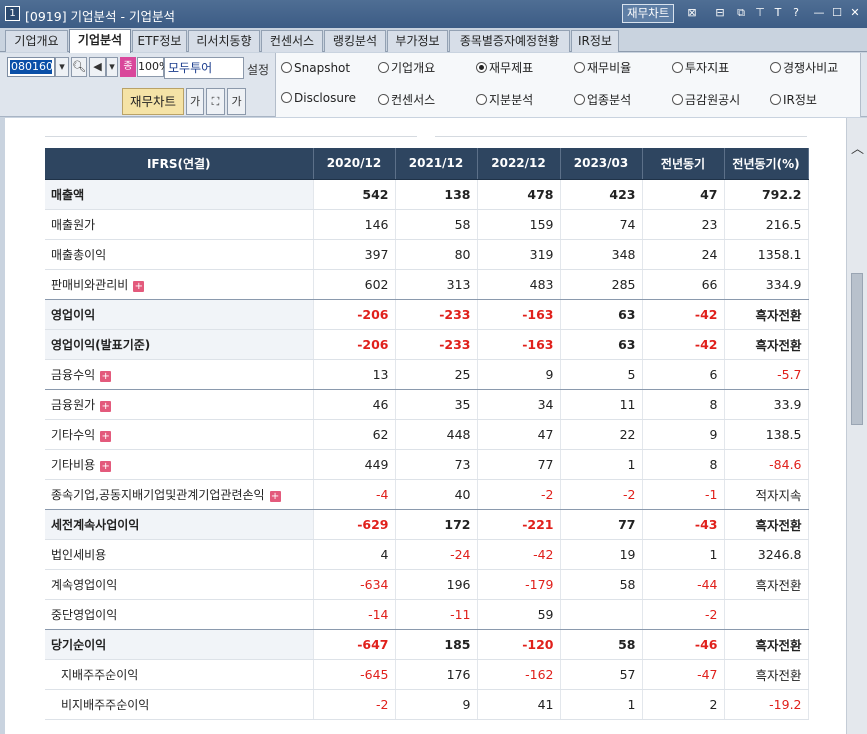  What do you see at coordinates (79, 67) in the screenshot?
I see `search-icon: 🔍︎` at bounding box center [79, 67].